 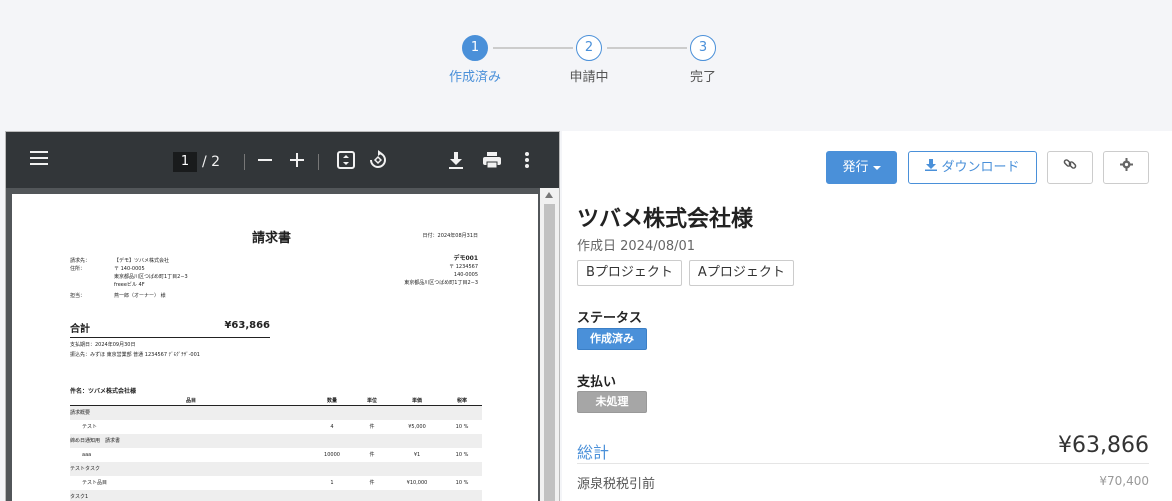 I want to click on scroll-thumb, so click(x=549, y=352).